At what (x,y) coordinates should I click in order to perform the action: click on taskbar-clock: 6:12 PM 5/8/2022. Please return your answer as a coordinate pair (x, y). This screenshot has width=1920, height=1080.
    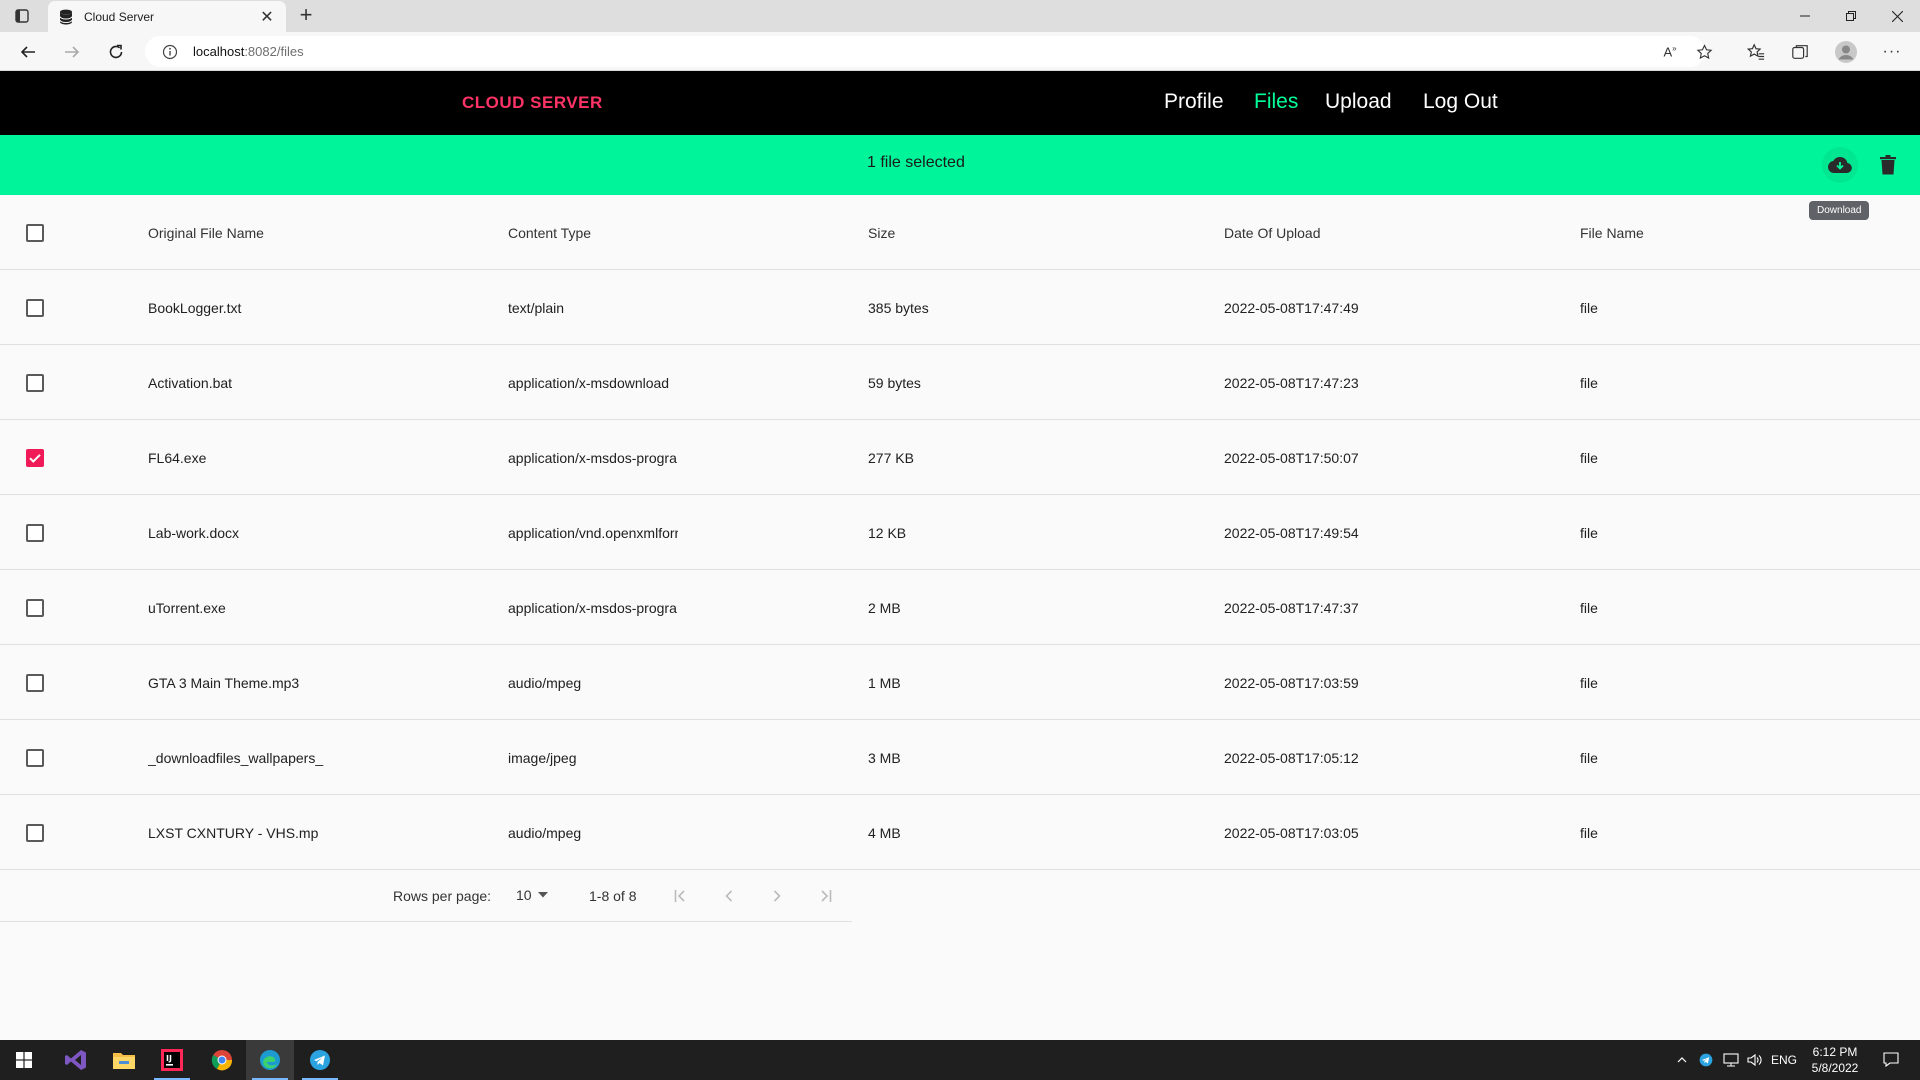
    Looking at the image, I should click on (1835, 1060).